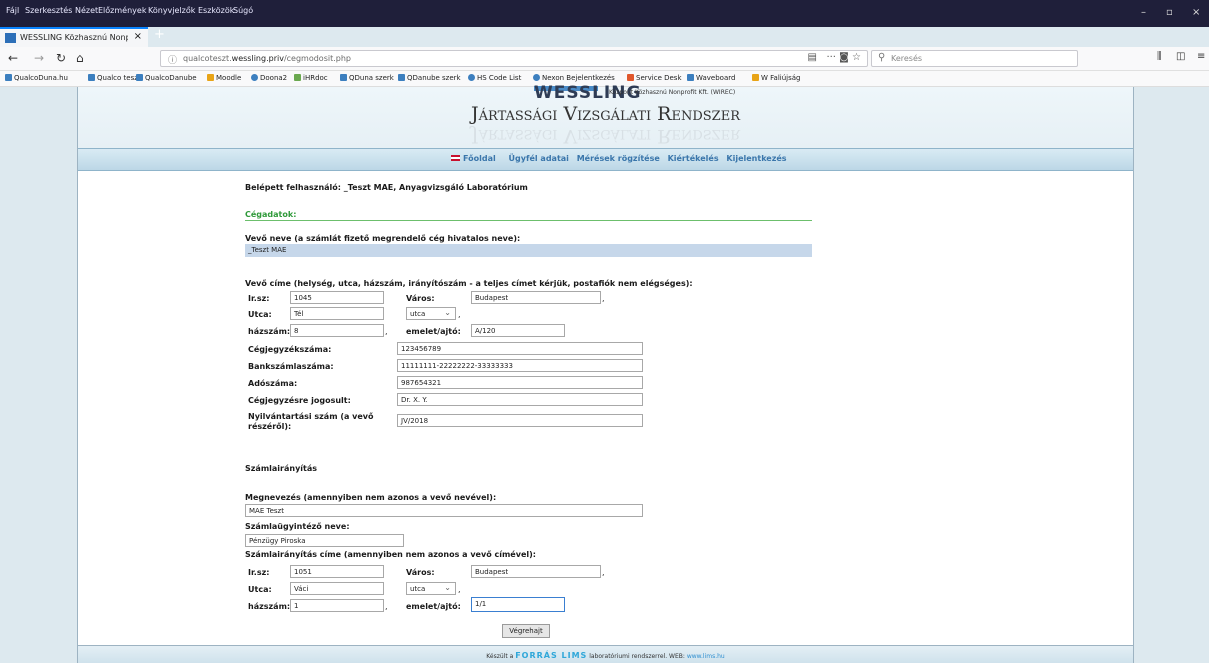  What do you see at coordinates (520, 365) in the screenshot?
I see `bankszamla-input: 11111111-22222222-33333333` at bounding box center [520, 365].